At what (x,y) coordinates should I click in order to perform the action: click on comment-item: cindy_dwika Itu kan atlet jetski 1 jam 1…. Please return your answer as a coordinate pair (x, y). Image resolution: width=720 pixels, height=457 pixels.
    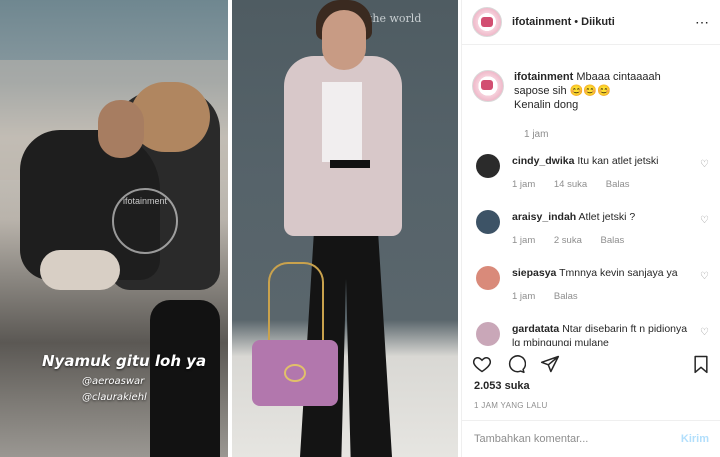
    Looking at the image, I should click on (591, 173).